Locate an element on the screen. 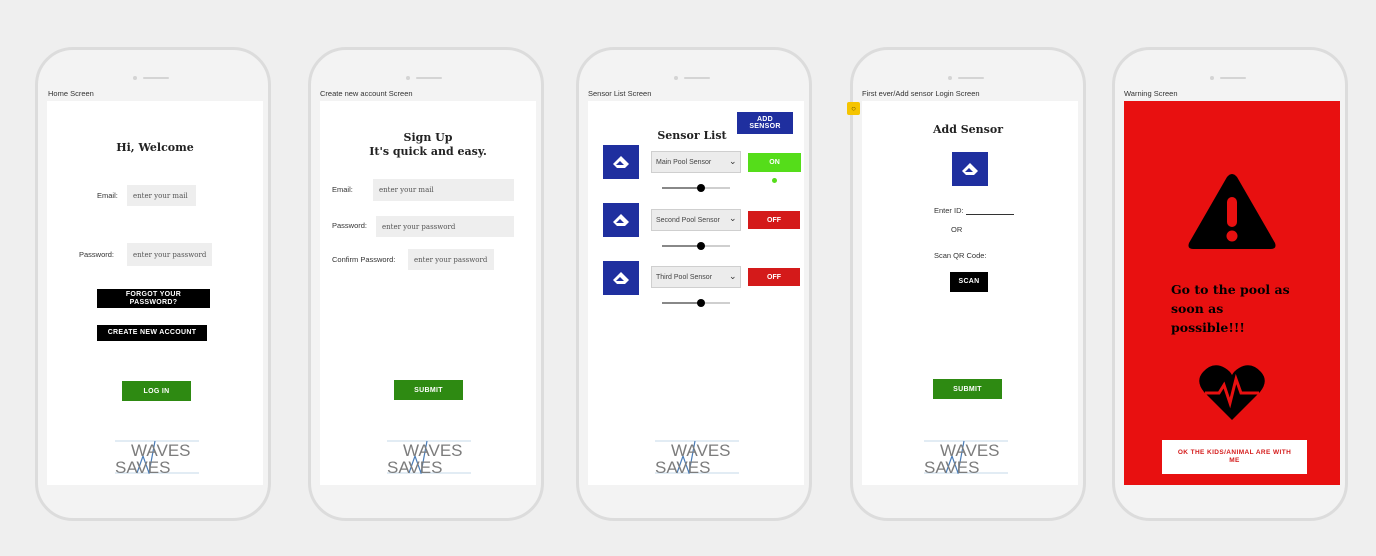 The height and width of the screenshot is (556, 1376). or-label: OR is located at coordinates (957, 229).